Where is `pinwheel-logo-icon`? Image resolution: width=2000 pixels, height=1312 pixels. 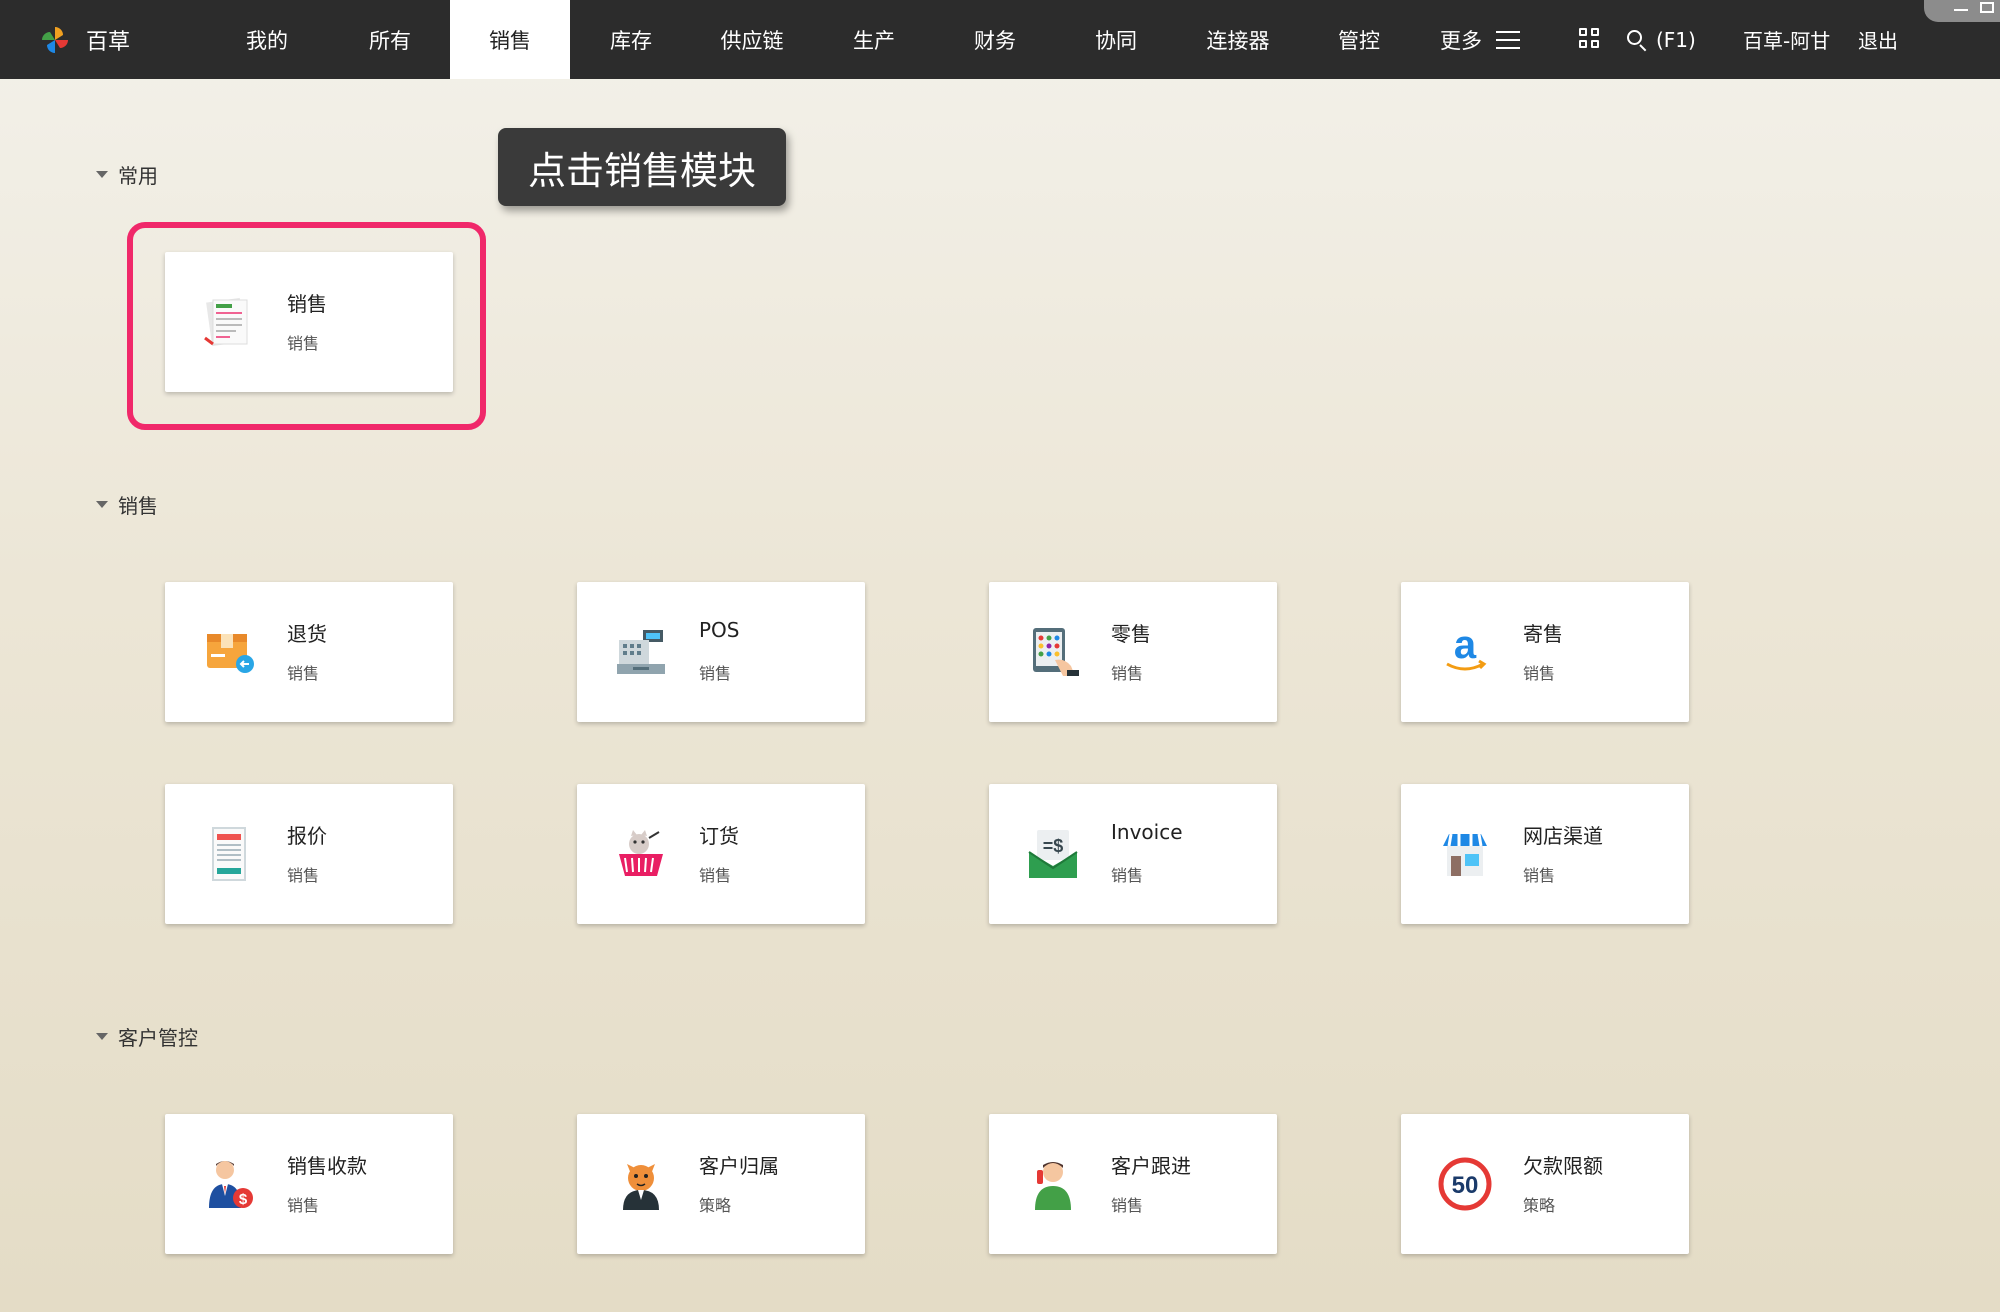 pinwheel-logo-icon is located at coordinates (55, 39).